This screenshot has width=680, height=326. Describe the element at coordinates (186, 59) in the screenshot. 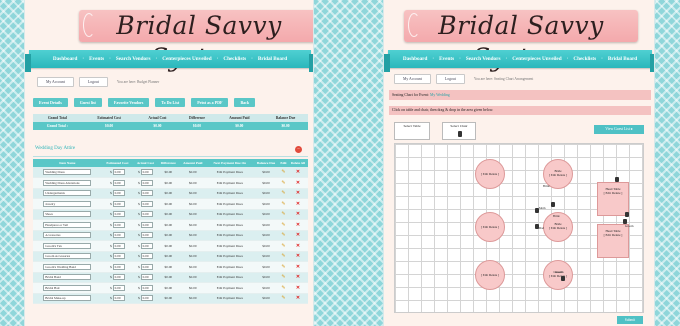

I see `nav-centerpieces: Centerpieces Unveiled` at that location.